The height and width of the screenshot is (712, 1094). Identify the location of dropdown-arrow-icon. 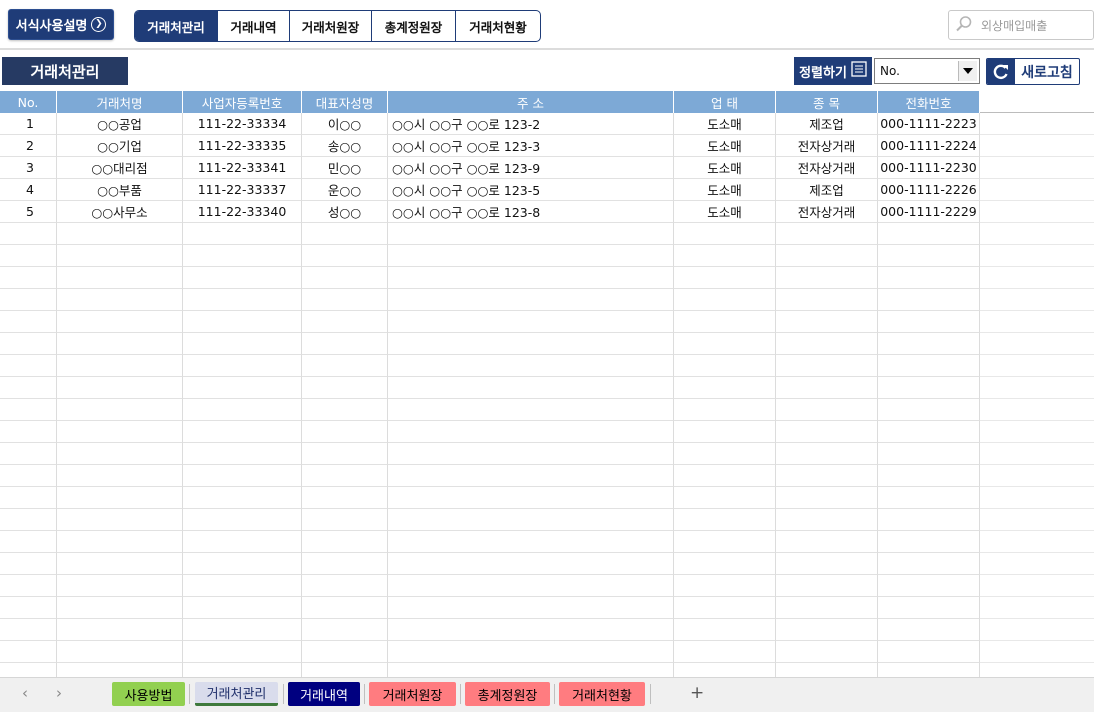
(967, 71).